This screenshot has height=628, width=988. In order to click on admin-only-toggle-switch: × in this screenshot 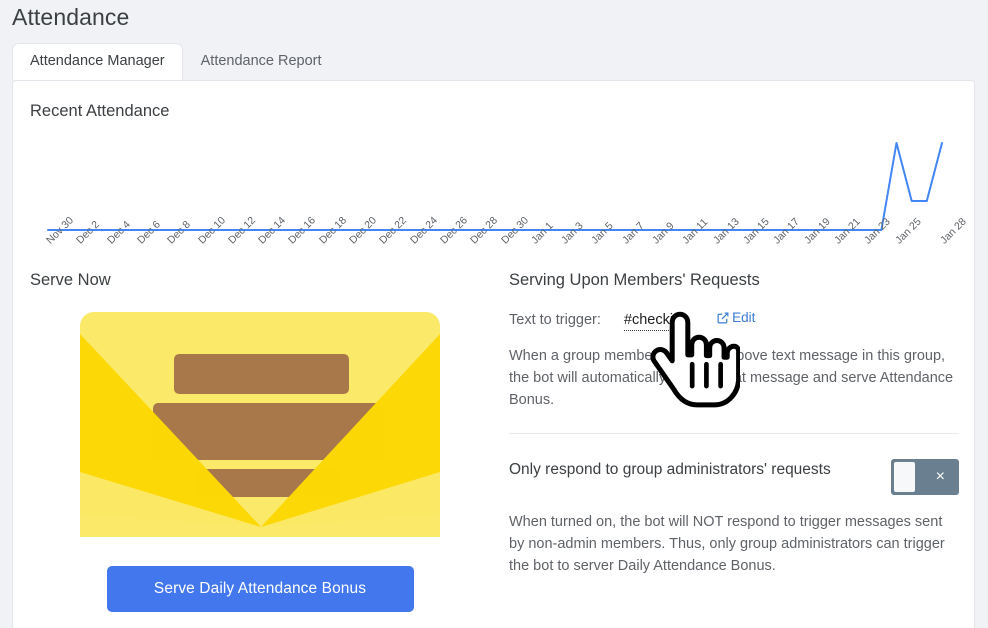, I will do `click(925, 476)`.